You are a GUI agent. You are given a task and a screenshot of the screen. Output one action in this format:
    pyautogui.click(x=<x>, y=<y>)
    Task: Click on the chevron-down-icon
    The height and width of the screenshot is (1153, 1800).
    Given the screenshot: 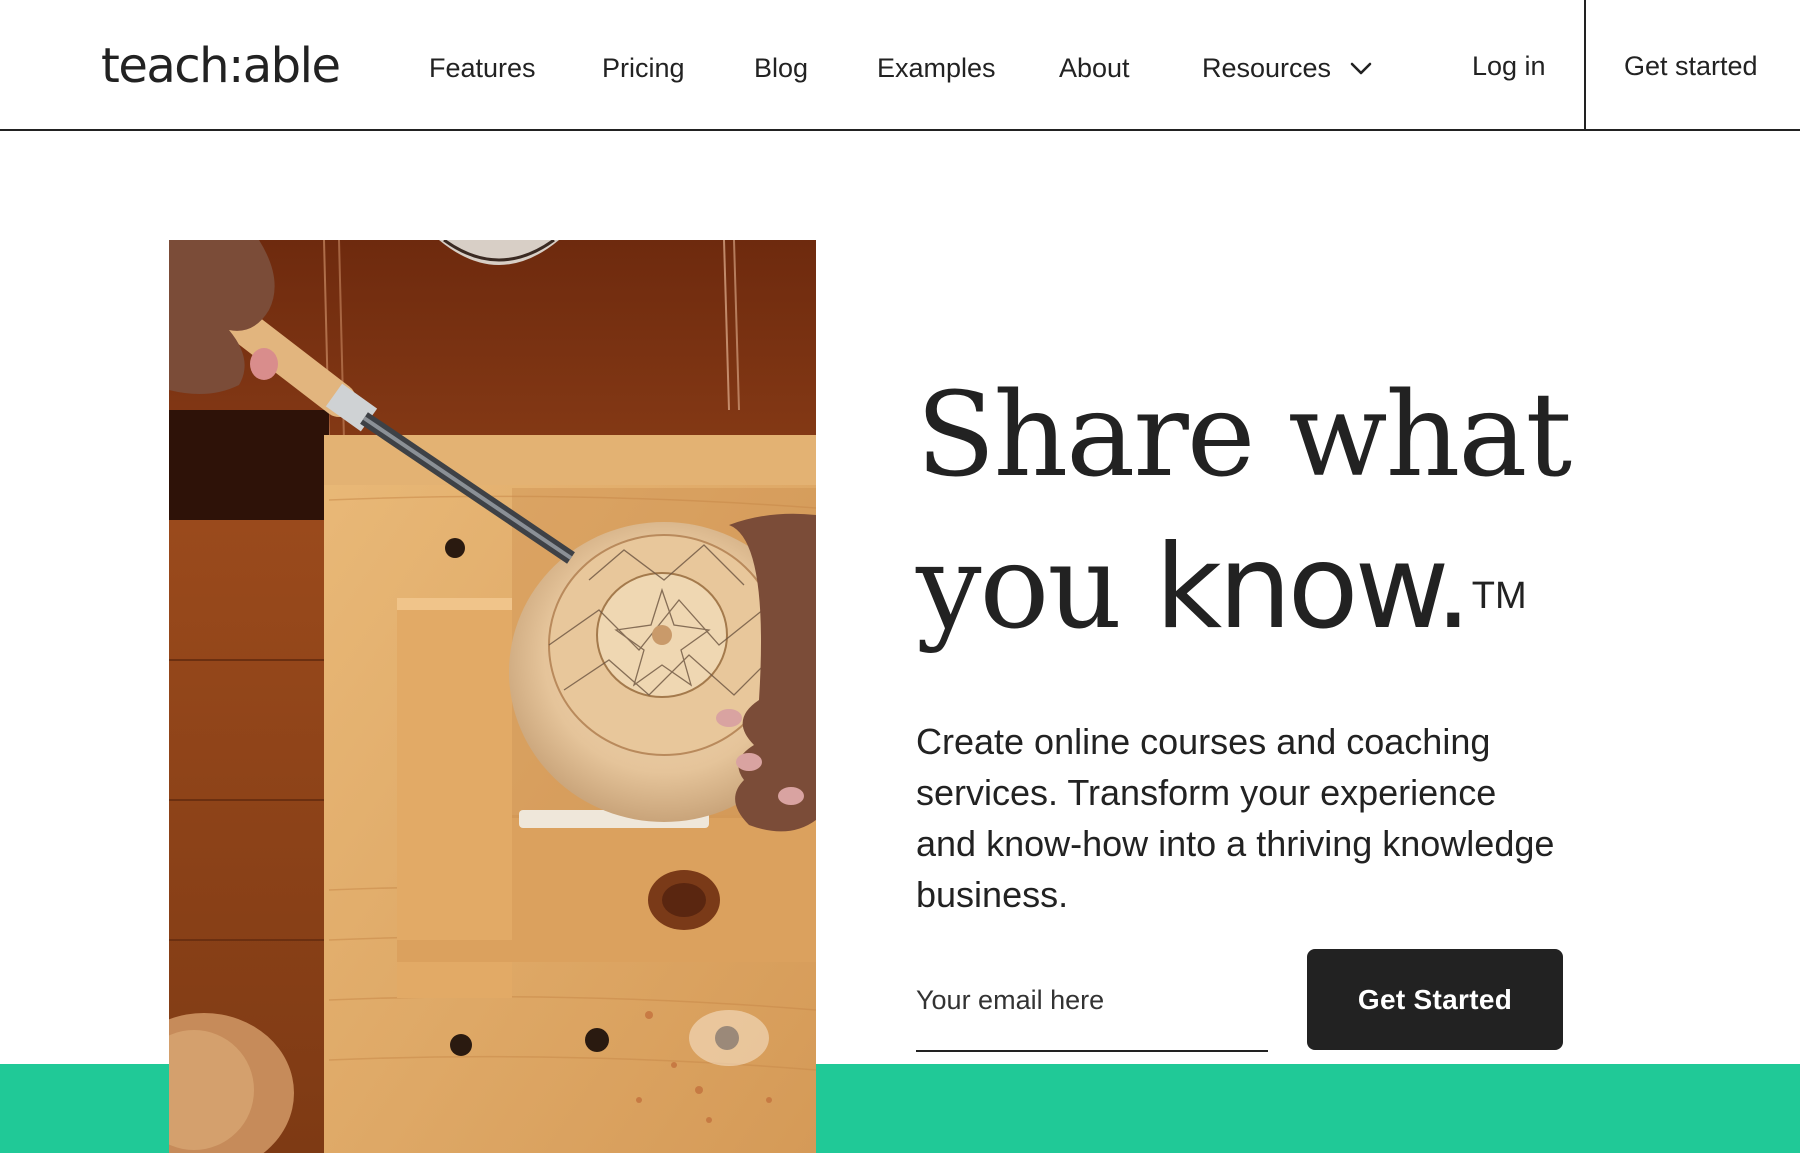 What is the action you would take?
    pyautogui.click(x=1361, y=69)
    